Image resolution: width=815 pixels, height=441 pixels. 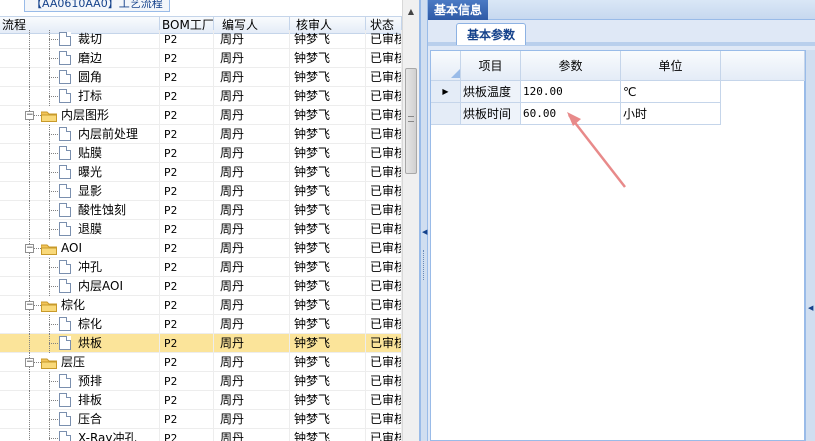 I want to click on flow-cell: 内层前处理, so click(x=80, y=134).